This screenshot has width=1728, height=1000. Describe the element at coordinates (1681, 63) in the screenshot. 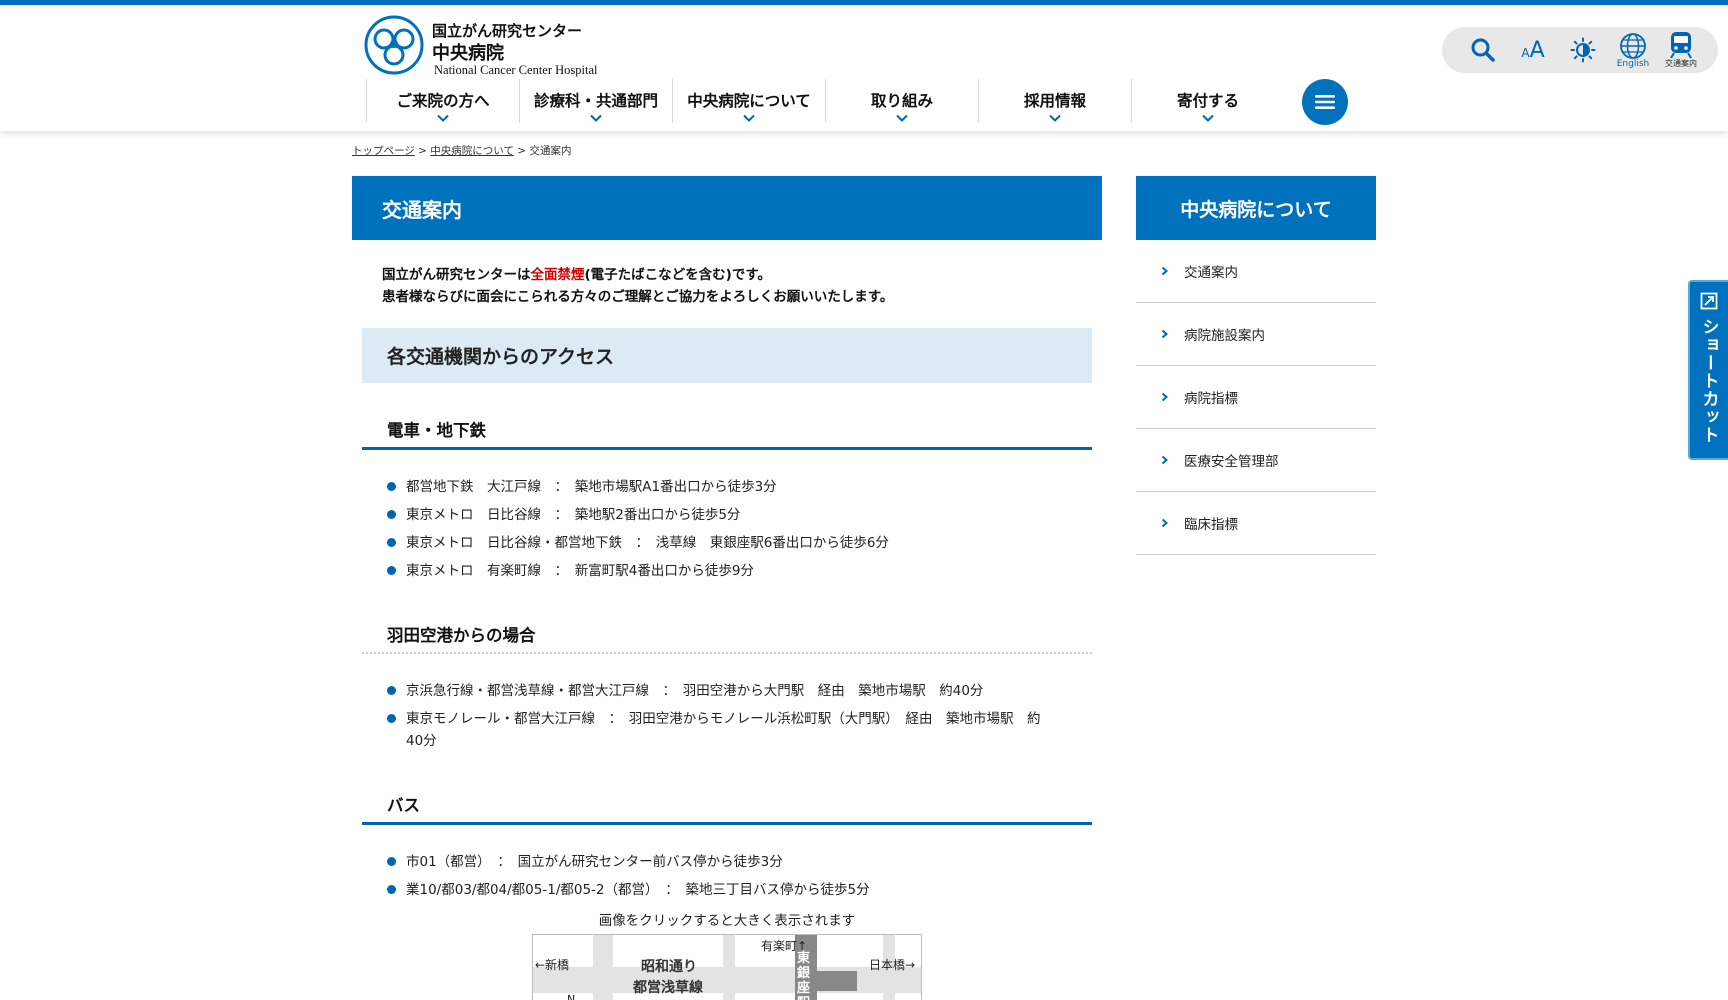

I see `access-label: 交通案内` at that location.